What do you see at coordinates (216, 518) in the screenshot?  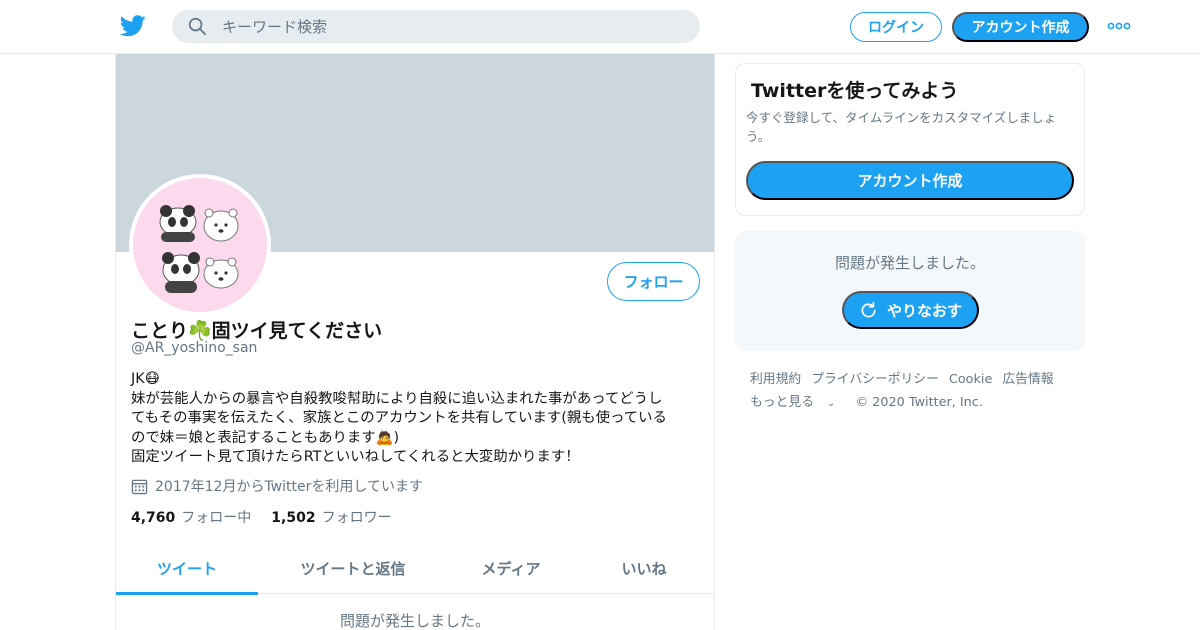 I see `following-label: フォロー中` at bounding box center [216, 518].